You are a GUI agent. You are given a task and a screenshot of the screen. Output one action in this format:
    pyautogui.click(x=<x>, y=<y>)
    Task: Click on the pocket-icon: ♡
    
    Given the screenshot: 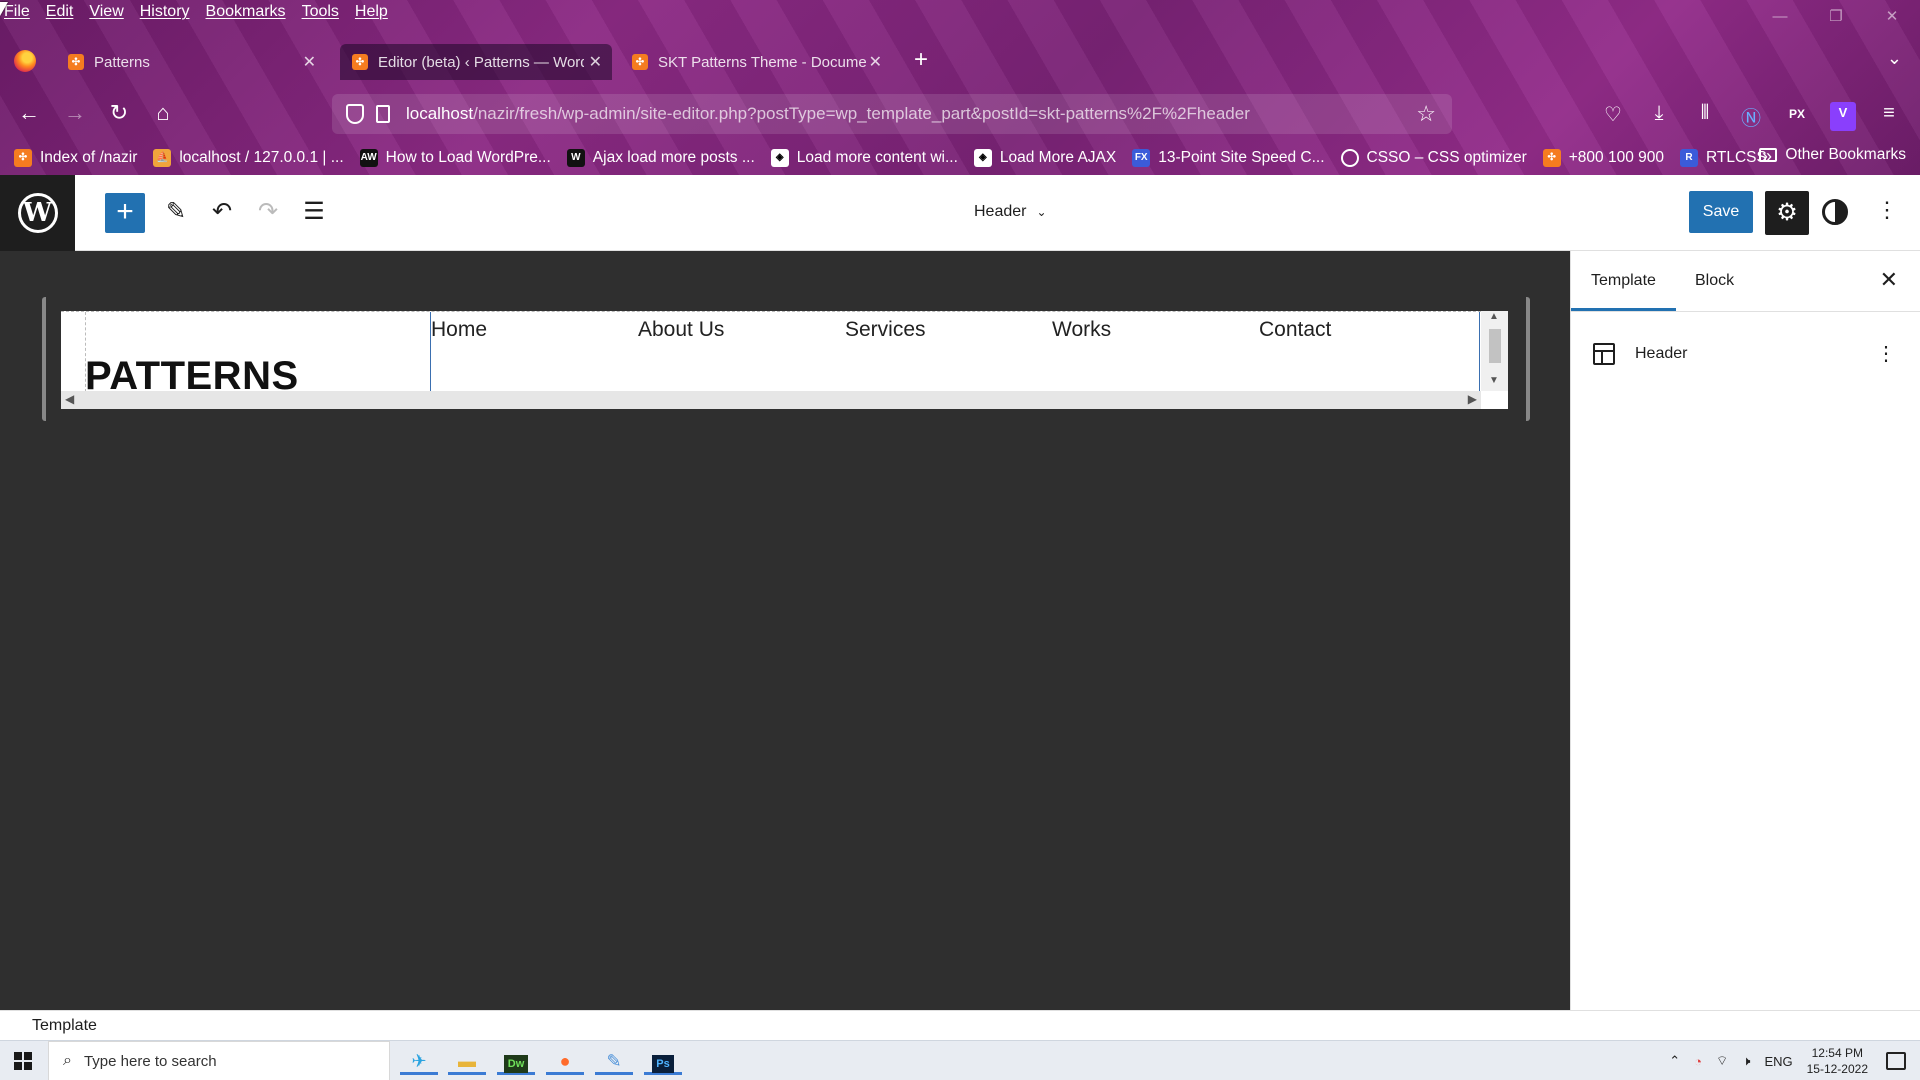 What is the action you would take?
    pyautogui.click(x=1613, y=116)
    